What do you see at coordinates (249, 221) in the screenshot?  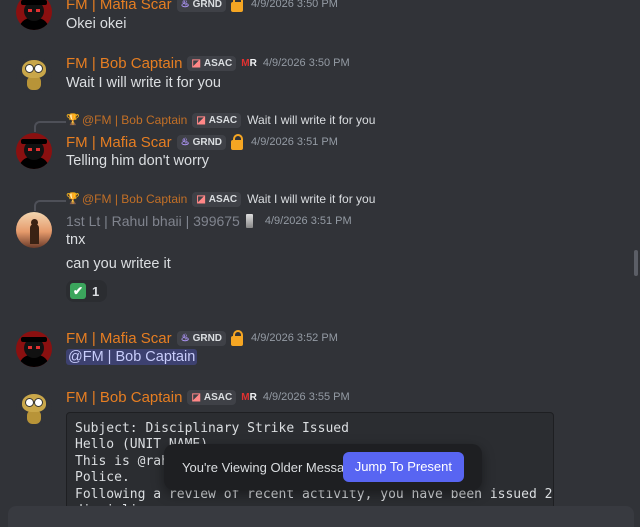 I see `flag-icon` at bounding box center [249, 221].